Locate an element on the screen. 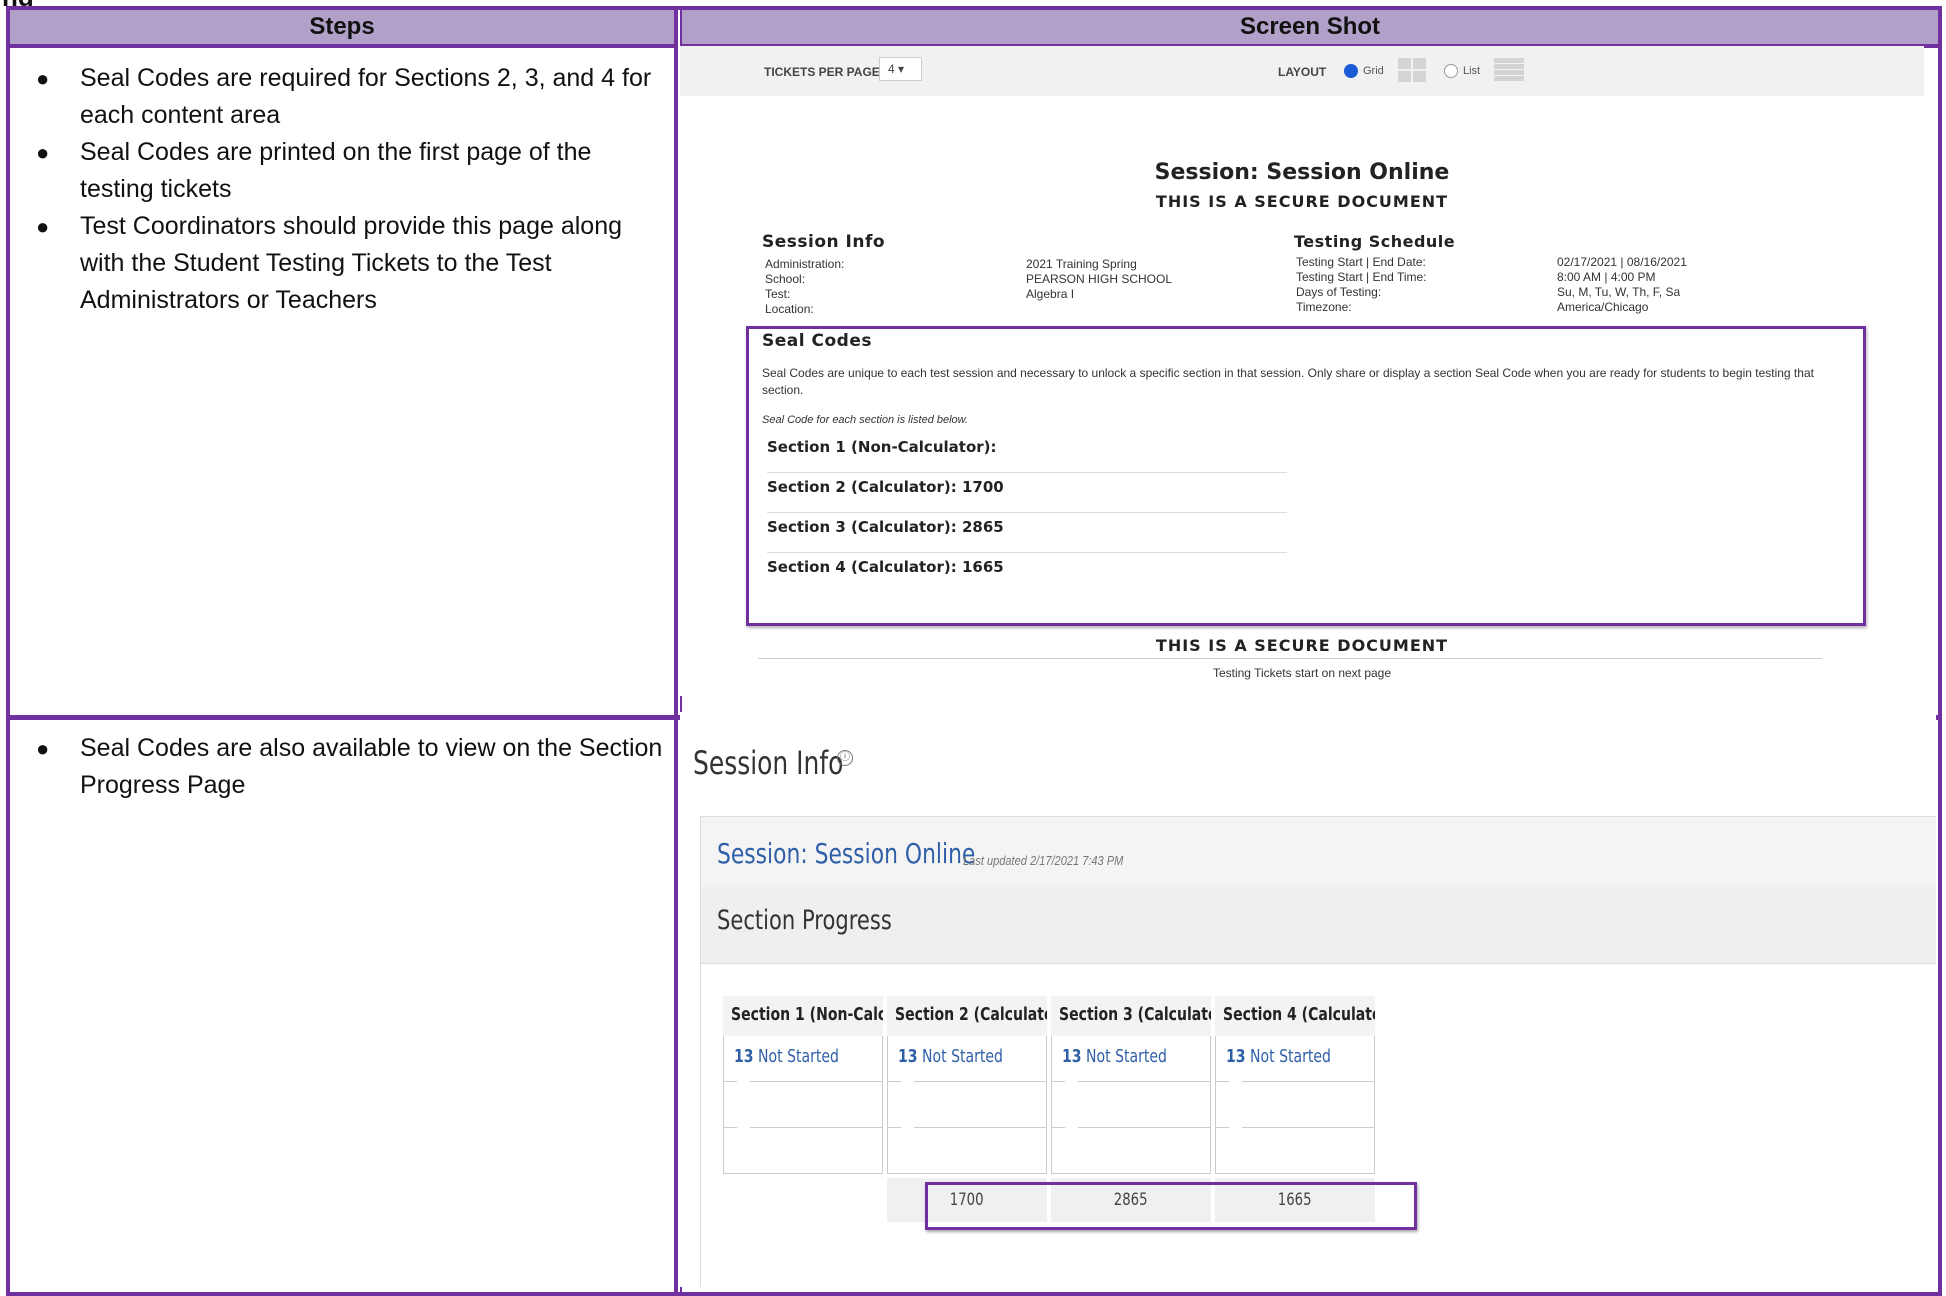 The width and height of the screenshot is (1946, 1296). header-screenshot: Screen Shot is located at coordinates (1310, 29).